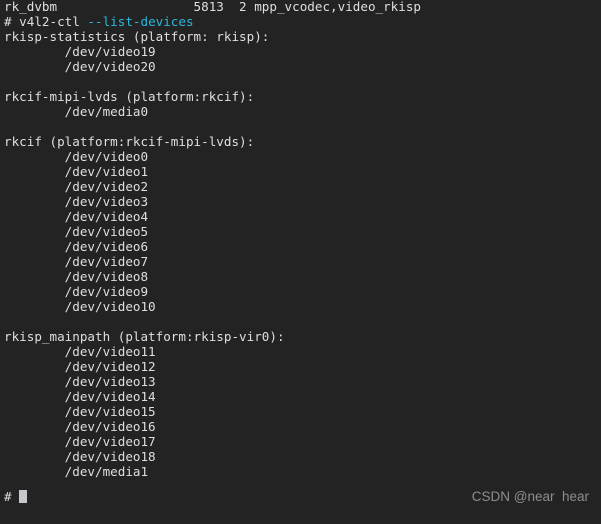  I want to click on device-path-item: /dev/video19, so click(80, 51).